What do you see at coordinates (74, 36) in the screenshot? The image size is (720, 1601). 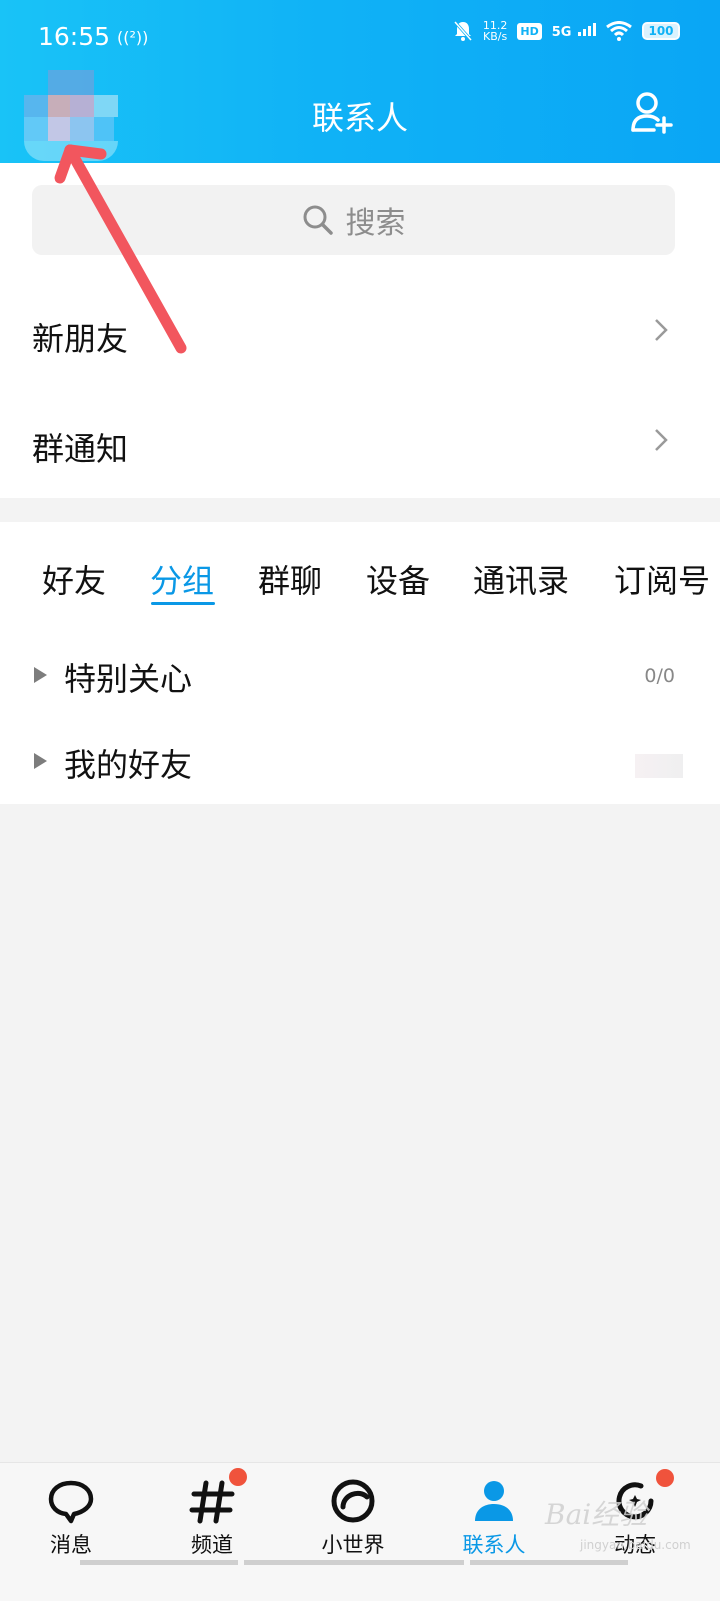 I see `status-time: 16:55` at bounding box center [74, 36].